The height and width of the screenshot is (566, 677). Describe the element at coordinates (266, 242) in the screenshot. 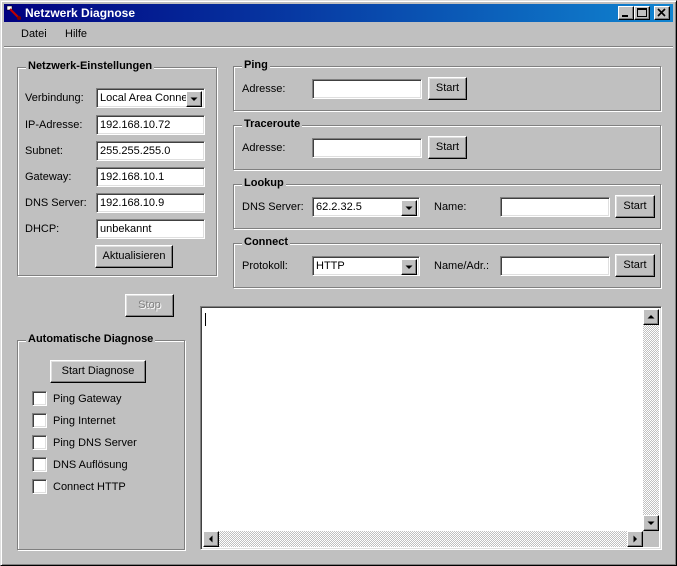

I see `connect-title: Connect` at that location.